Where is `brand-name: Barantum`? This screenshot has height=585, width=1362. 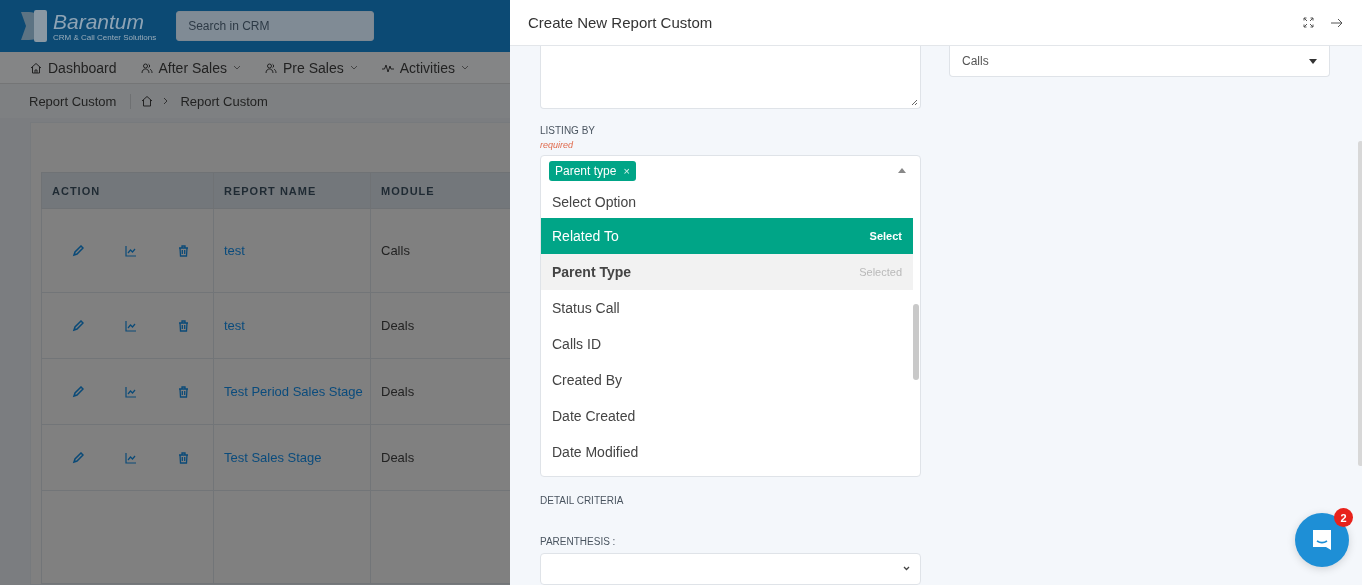 brand-name: Barantum is located at coordinates (99, 21).